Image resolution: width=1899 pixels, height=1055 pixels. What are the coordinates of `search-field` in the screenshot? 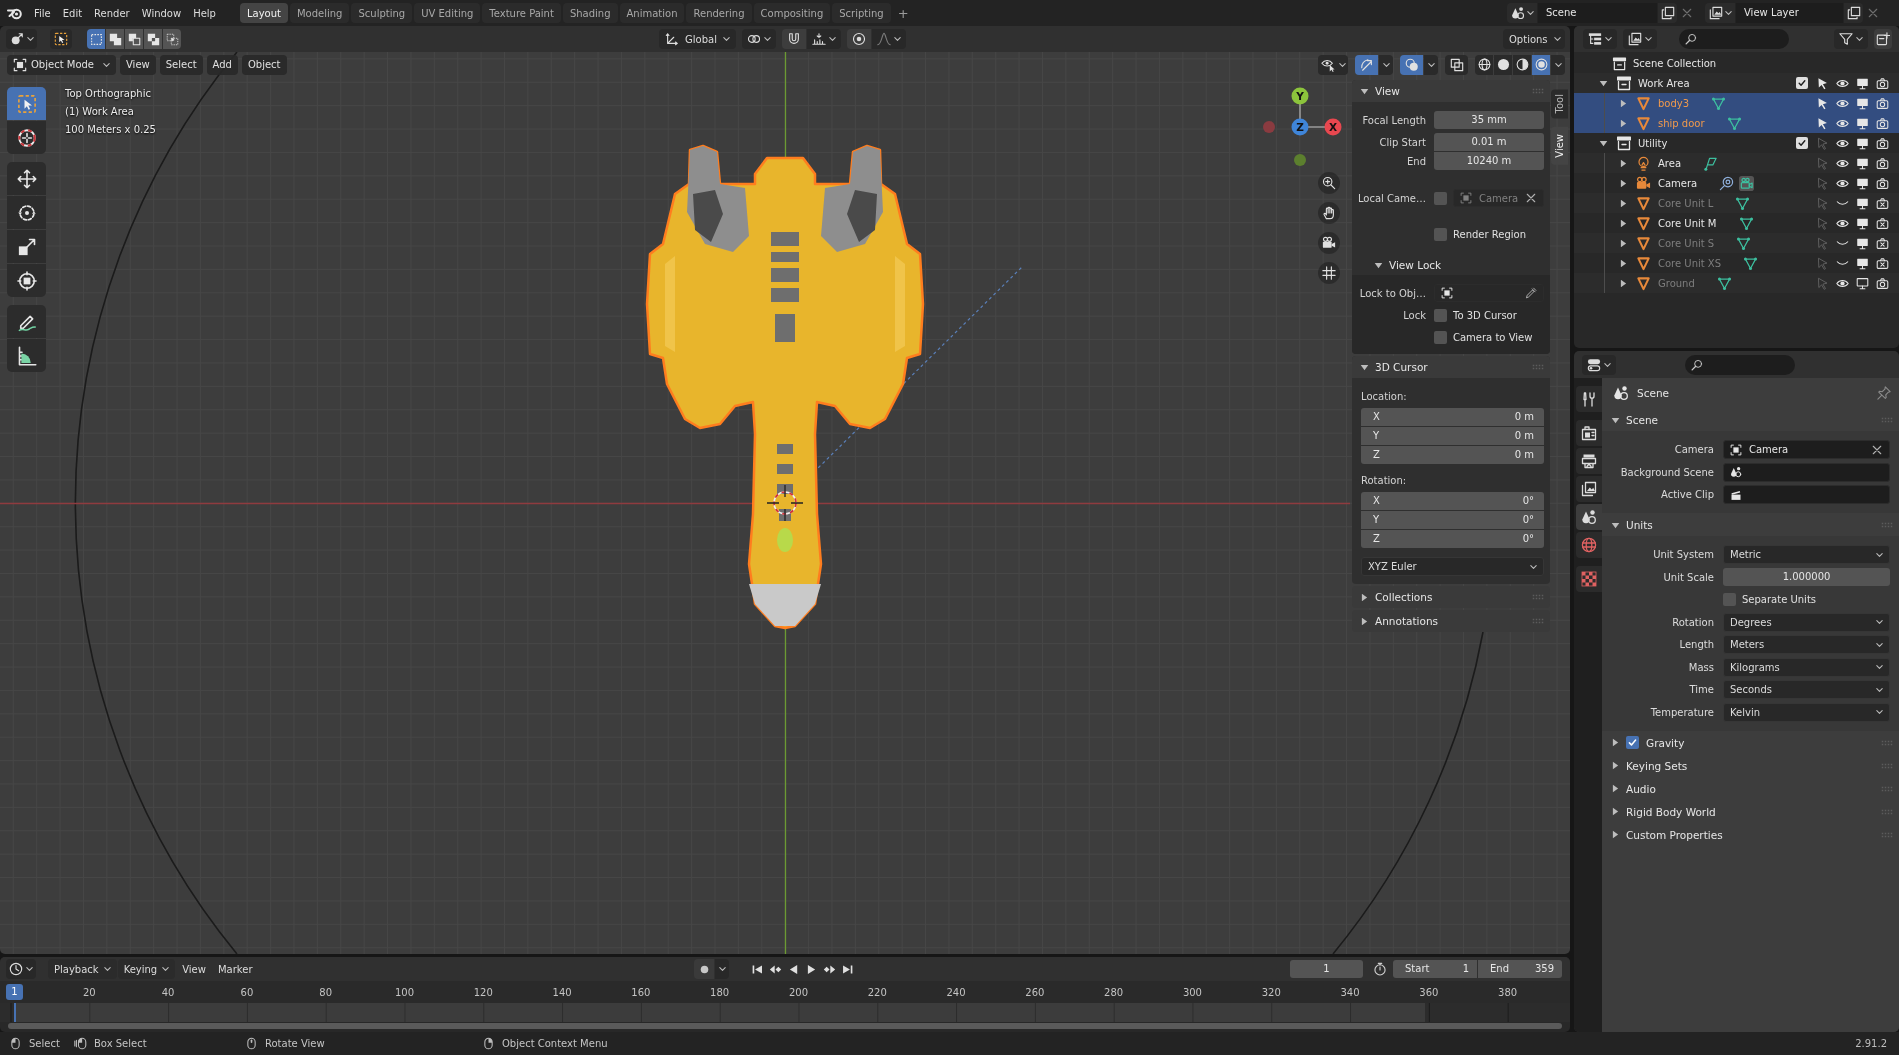 It's located at (1740, 364).